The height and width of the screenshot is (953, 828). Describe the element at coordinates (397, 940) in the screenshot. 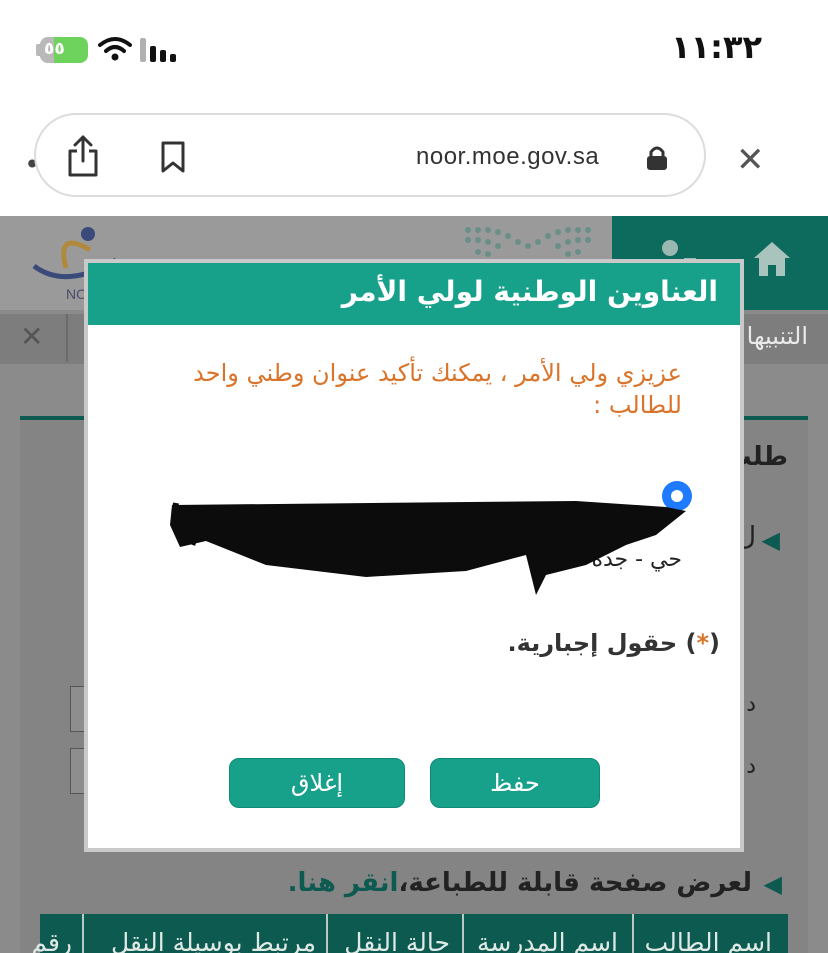

I see `column-header: حالة النقل` at that location.